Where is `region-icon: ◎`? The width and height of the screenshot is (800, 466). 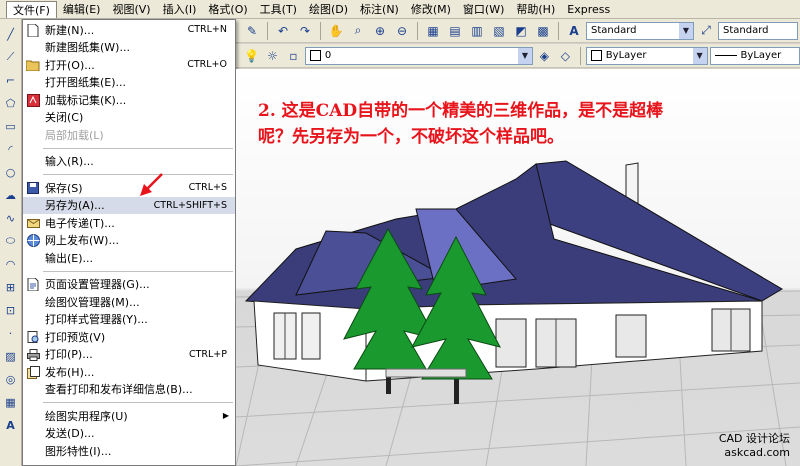 region-icon: ◎ is located at coordinates (11, 379).